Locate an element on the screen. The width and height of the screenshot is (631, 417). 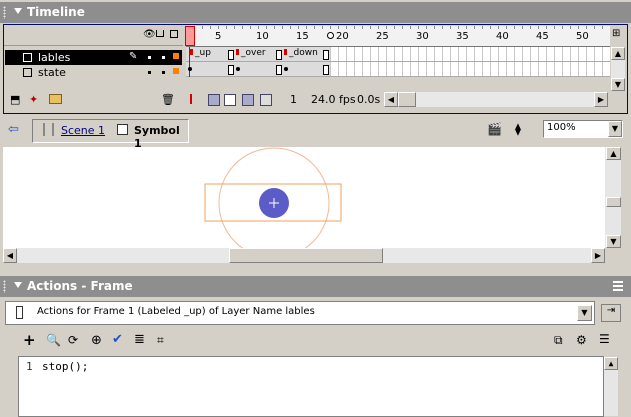
timeline-view-icon: ⊞ is located at coordinates (618, 34).